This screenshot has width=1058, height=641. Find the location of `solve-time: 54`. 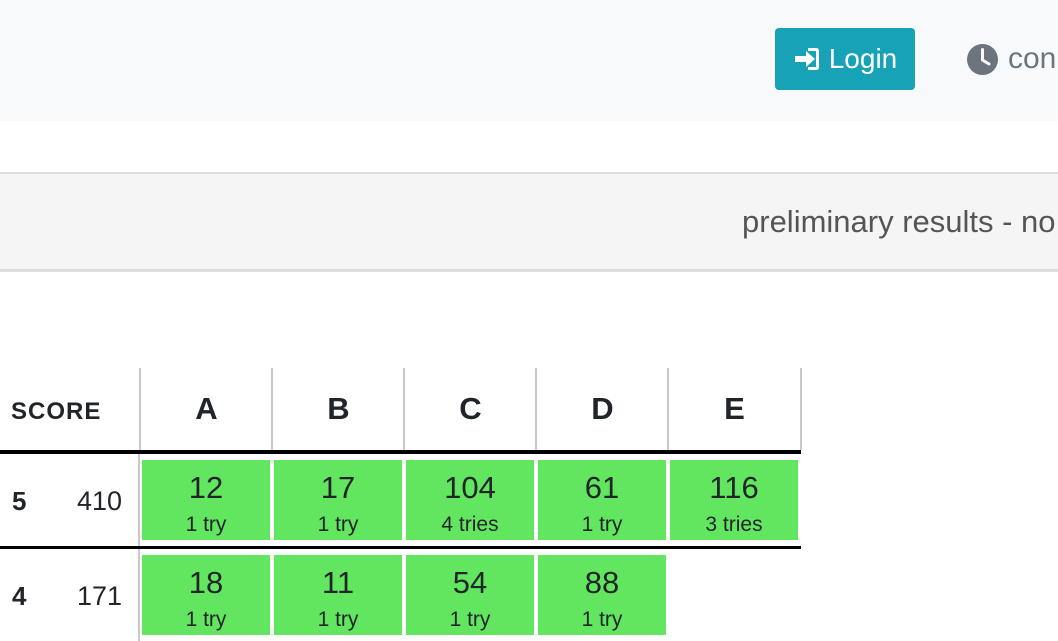

solve-time: 54 is located at coordinates (470, 582).